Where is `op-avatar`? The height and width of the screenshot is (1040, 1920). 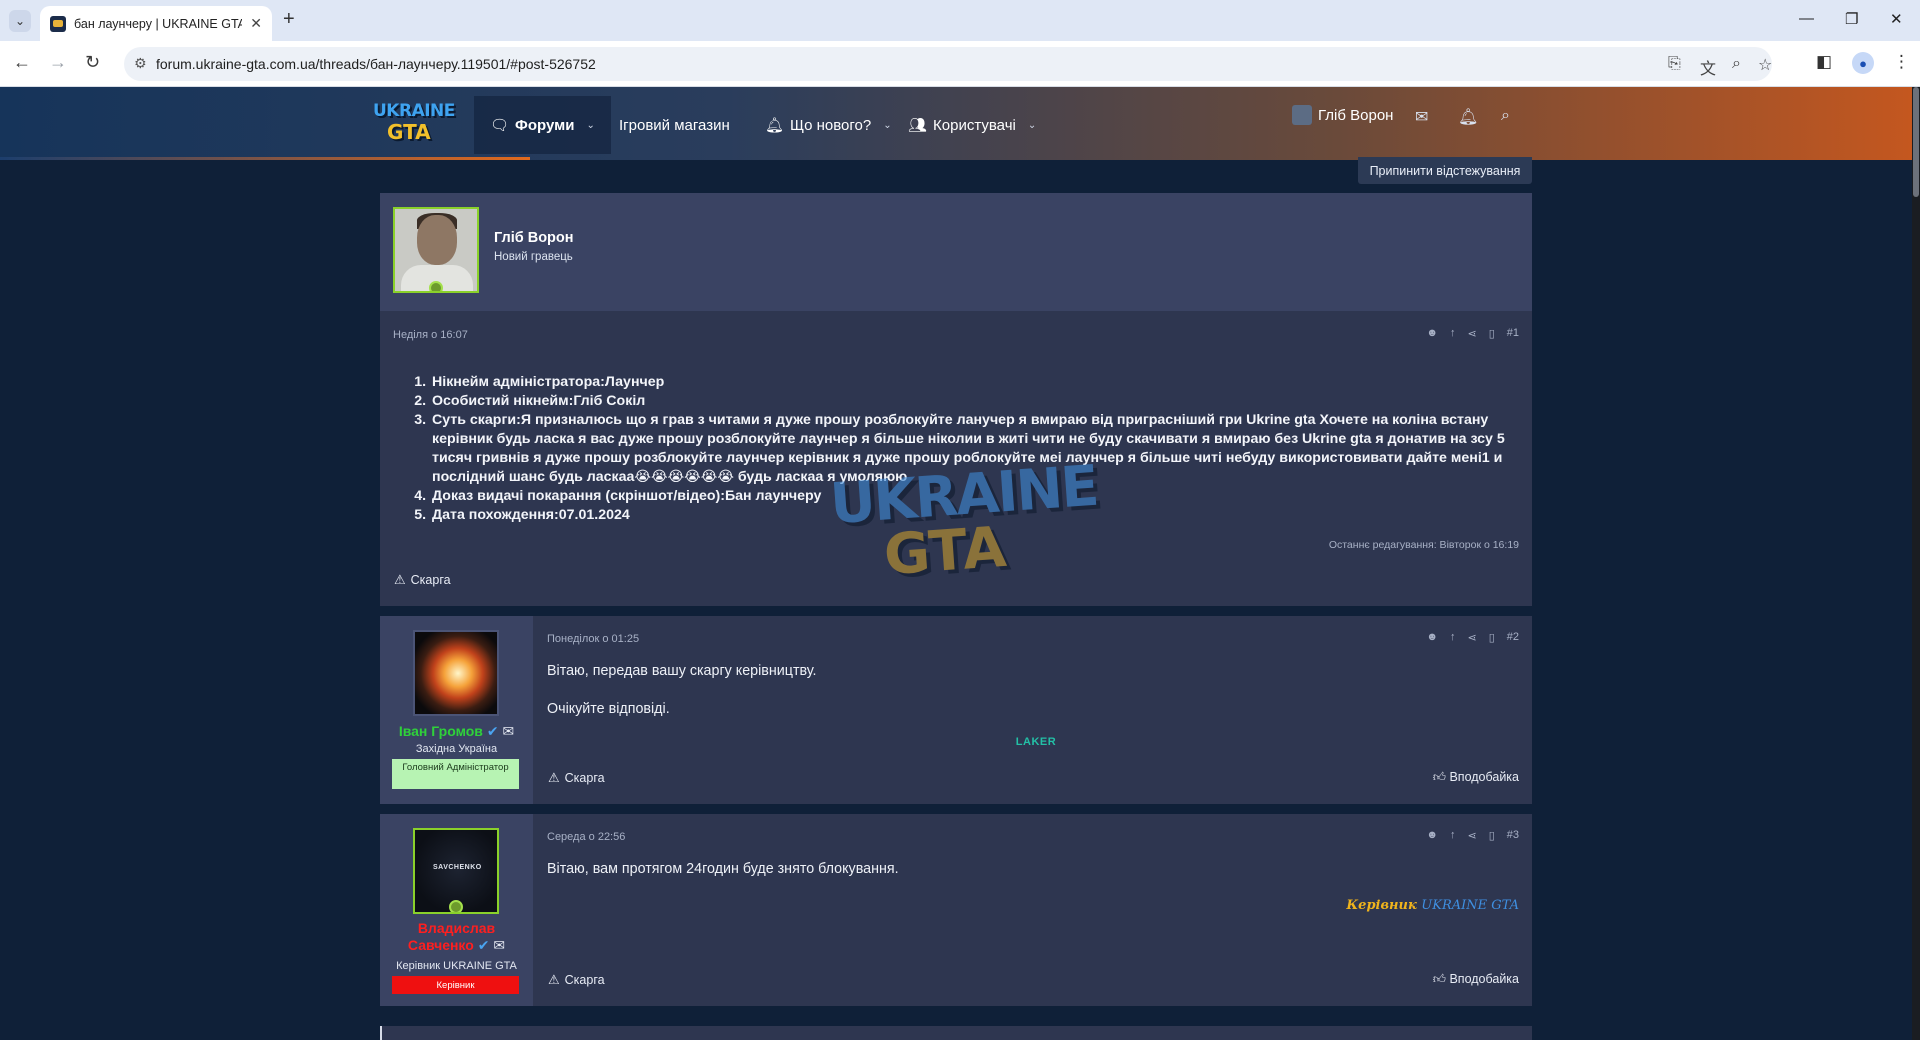 op-avatar is located at coordinates (436, 250).